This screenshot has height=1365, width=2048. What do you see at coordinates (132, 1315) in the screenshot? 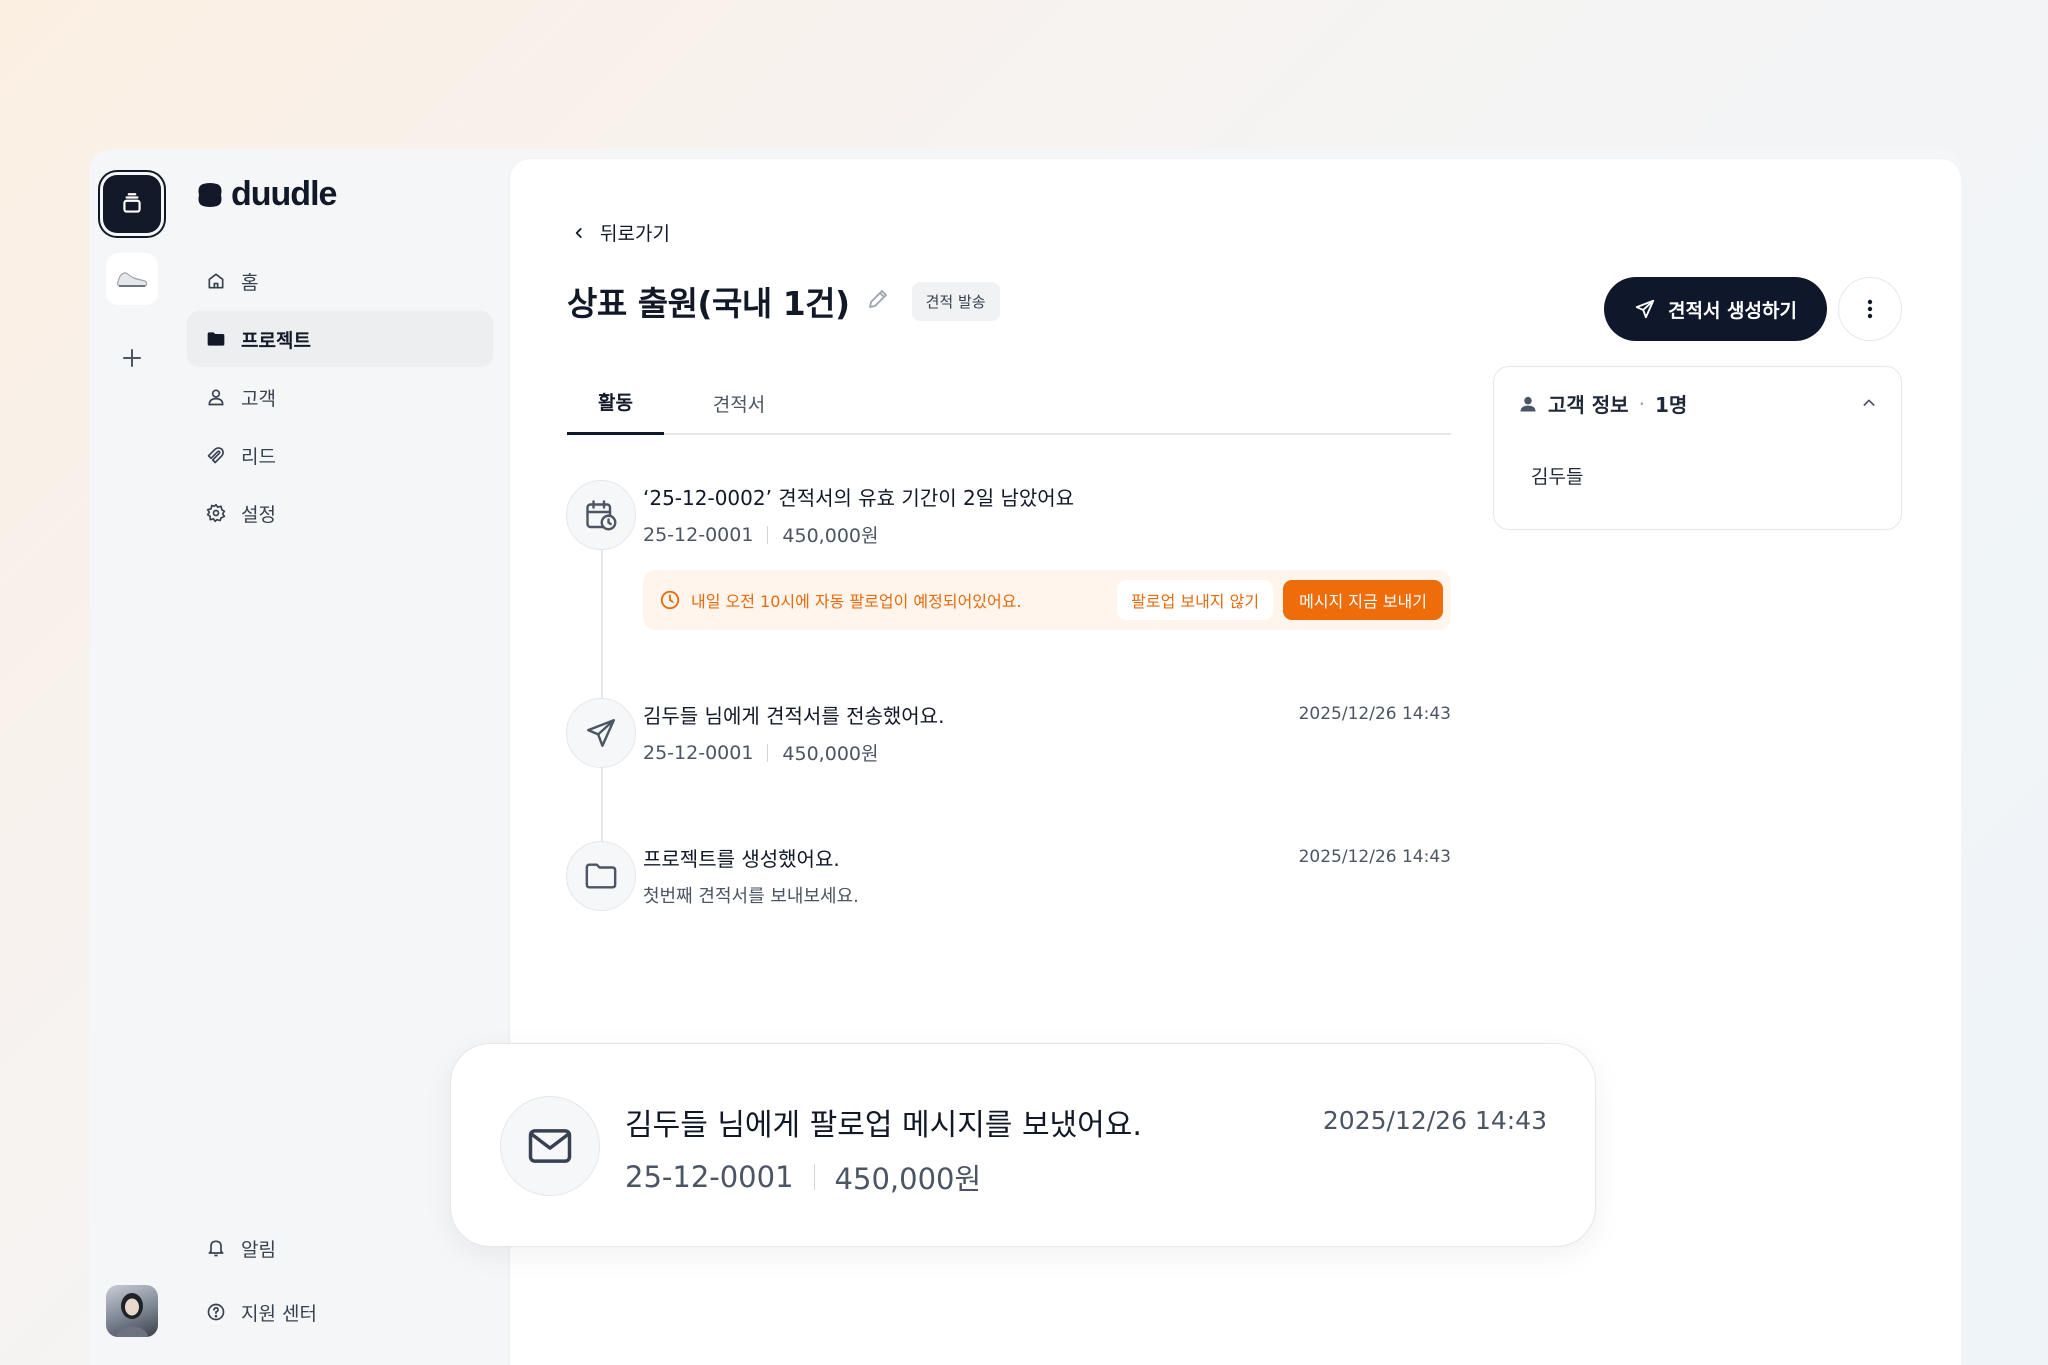
I see `profile-photo` at bounding box center [132, 1315].